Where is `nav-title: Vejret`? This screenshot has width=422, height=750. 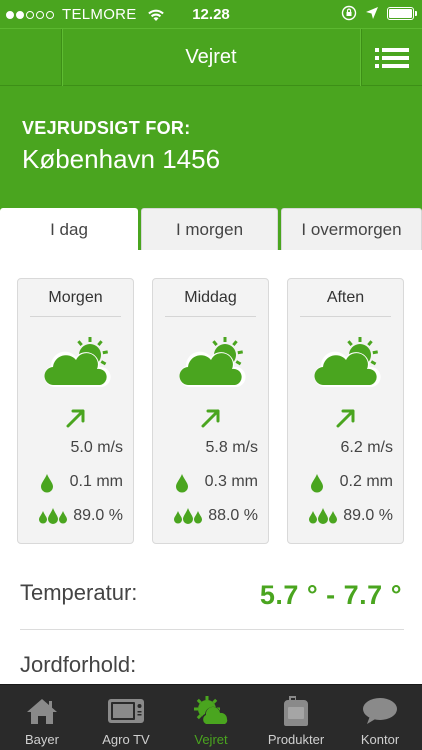 nav-title: Vejret is located at coordinates (211, 57).